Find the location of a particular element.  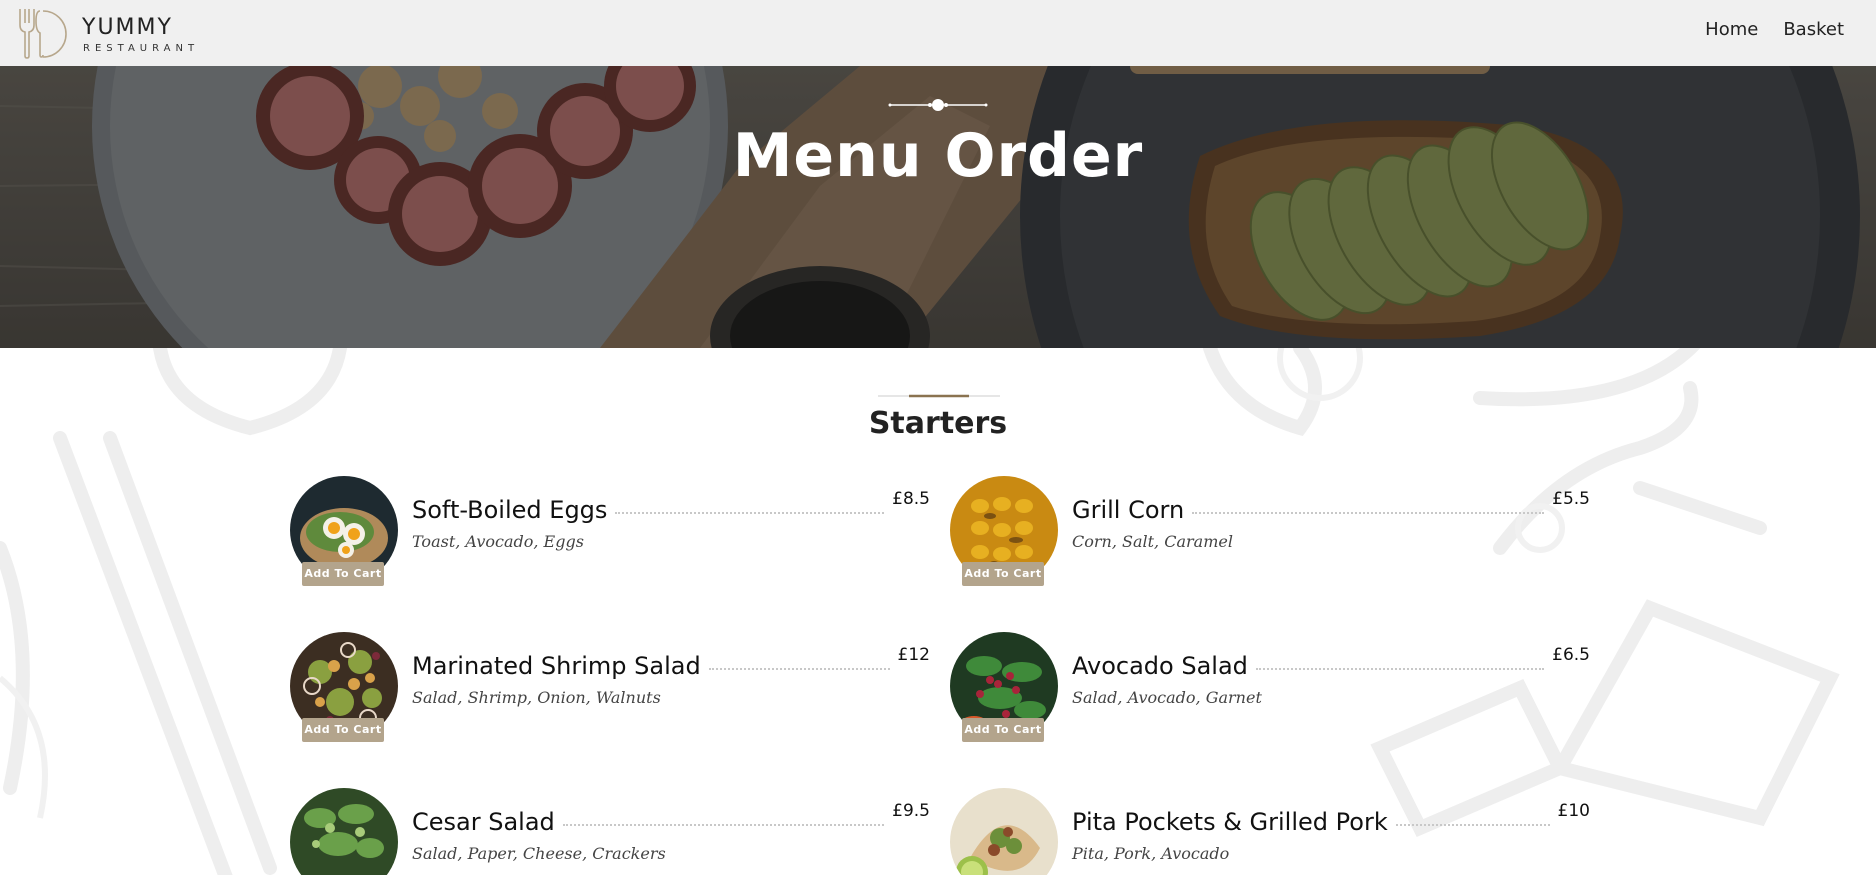

menu-item-name: Soft-Boiled Eggs is located at coordinates (510, 510).